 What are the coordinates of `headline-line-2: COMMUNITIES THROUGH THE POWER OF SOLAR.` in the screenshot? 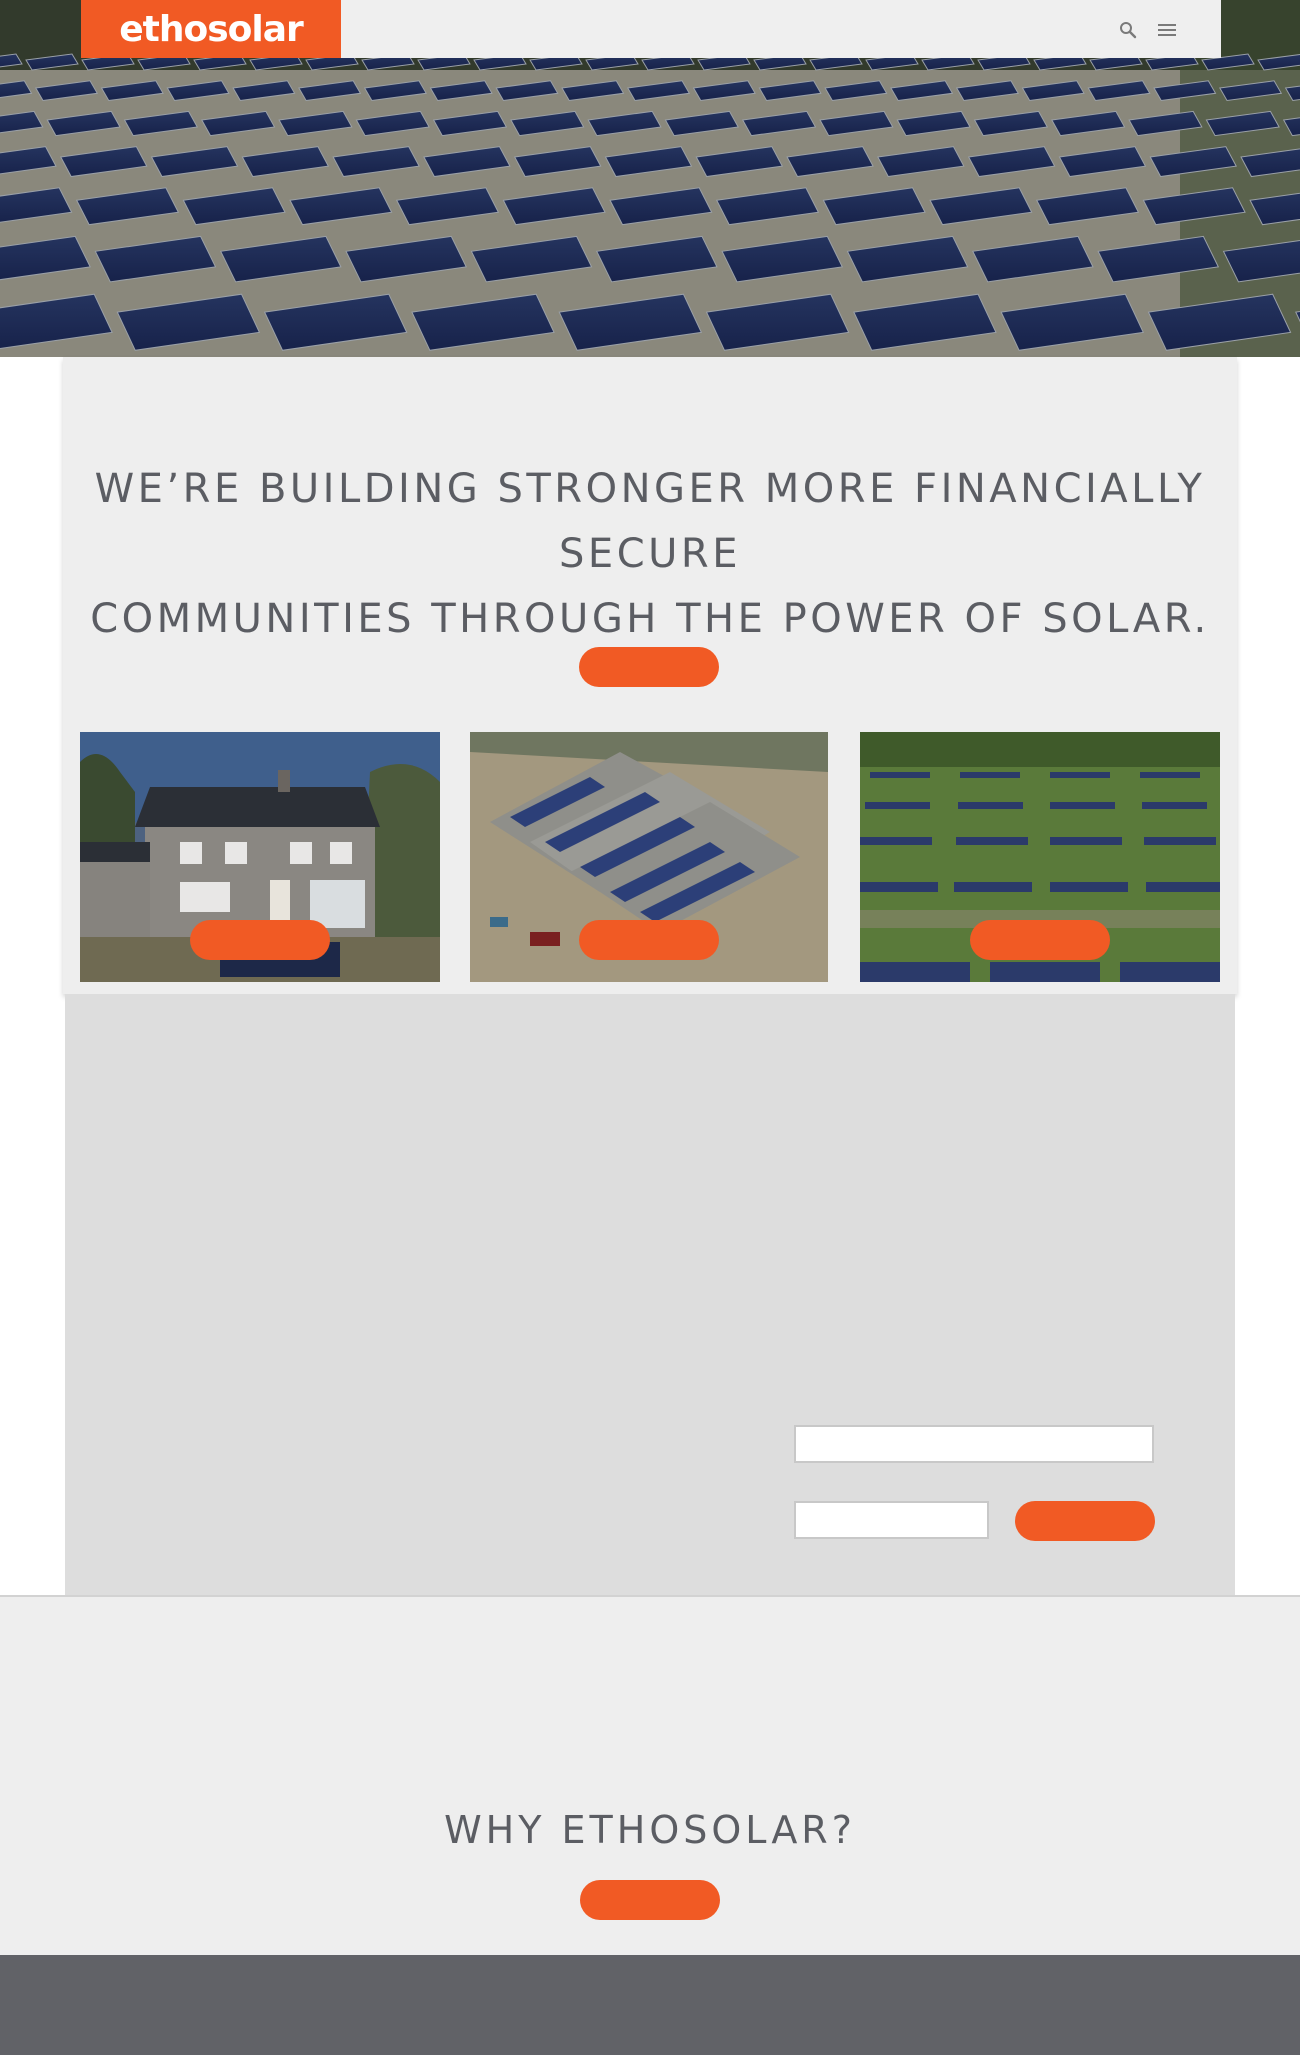 It's located at (650, 619).